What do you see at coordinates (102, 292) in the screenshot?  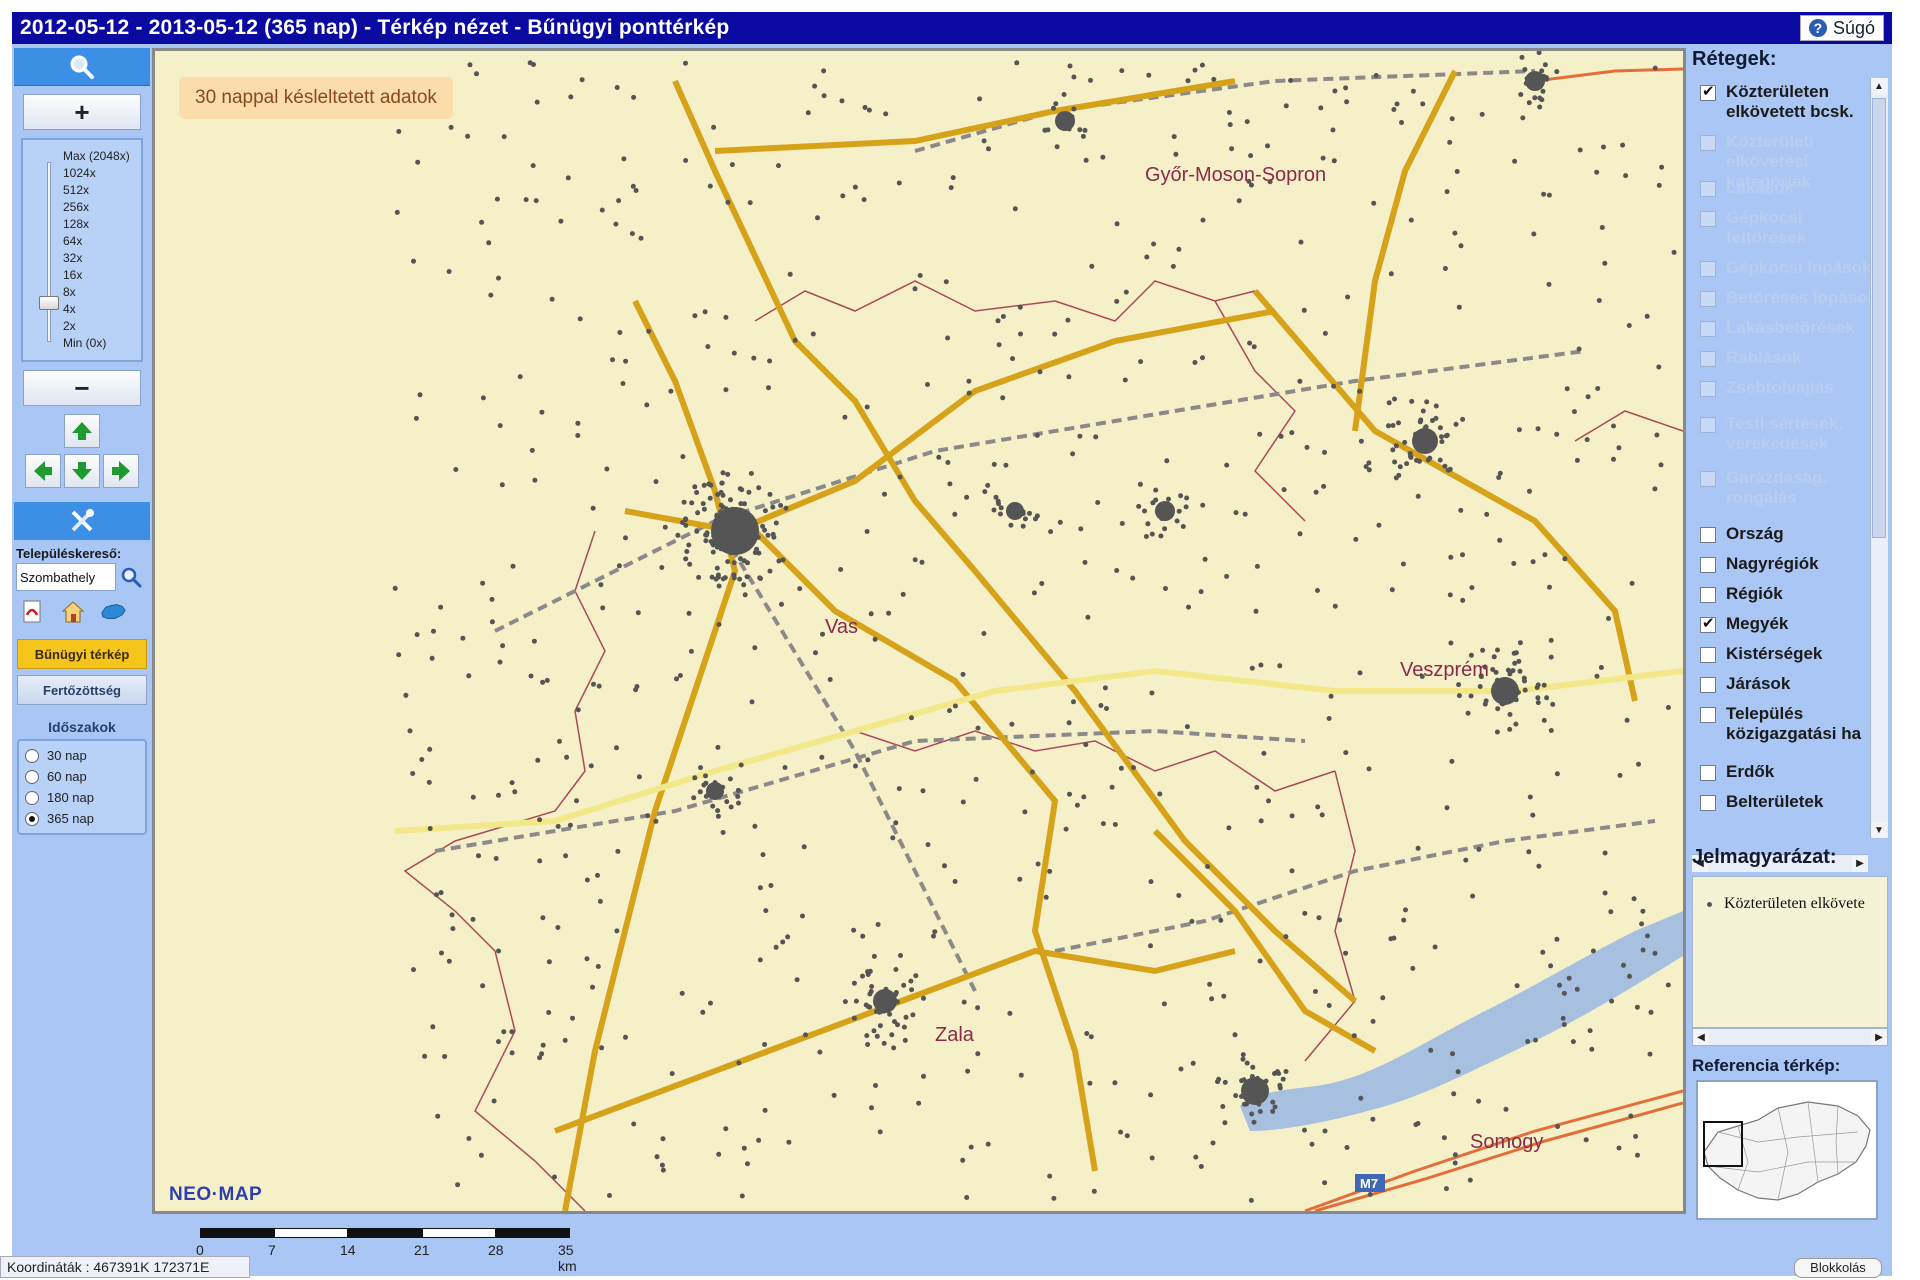 I see `zoom-level-label: 8x` at bounding box center [102, 292].